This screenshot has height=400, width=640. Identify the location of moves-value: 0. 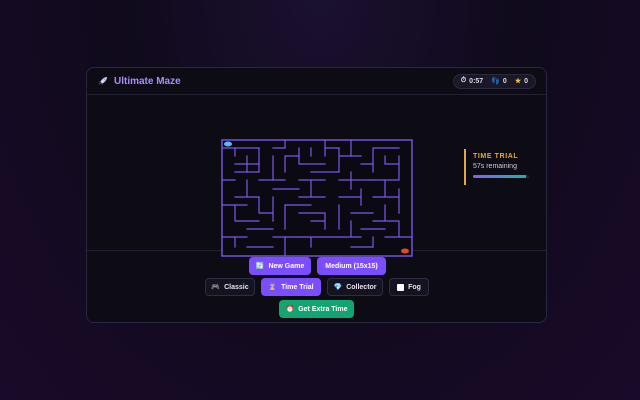
(504, 81).